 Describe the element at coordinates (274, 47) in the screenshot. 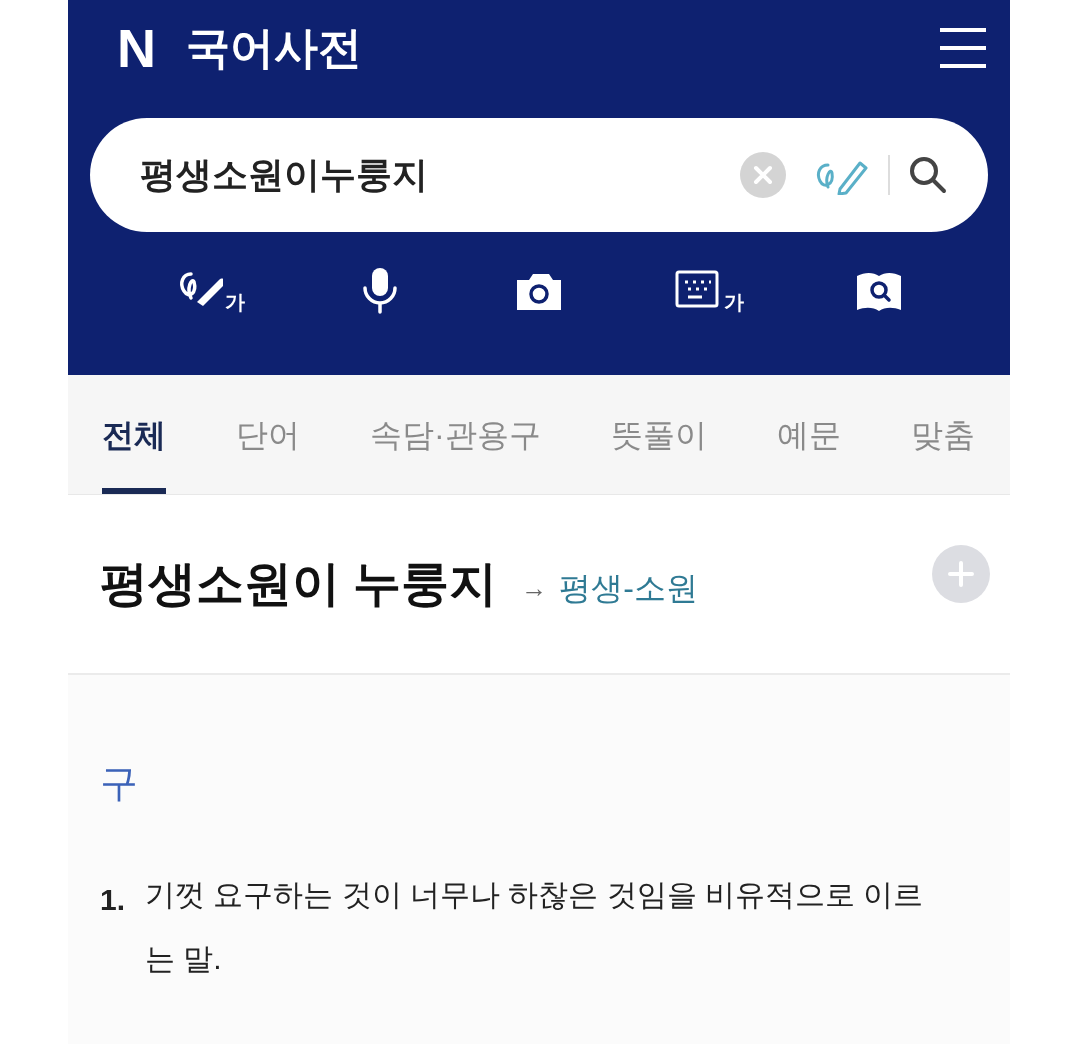

I see `app-title: 국어사전` at that location.